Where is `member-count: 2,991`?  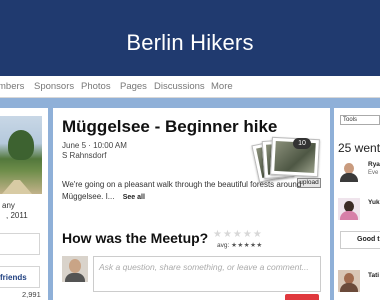
member-count: 2,991 is located at coordinates (31, 294).